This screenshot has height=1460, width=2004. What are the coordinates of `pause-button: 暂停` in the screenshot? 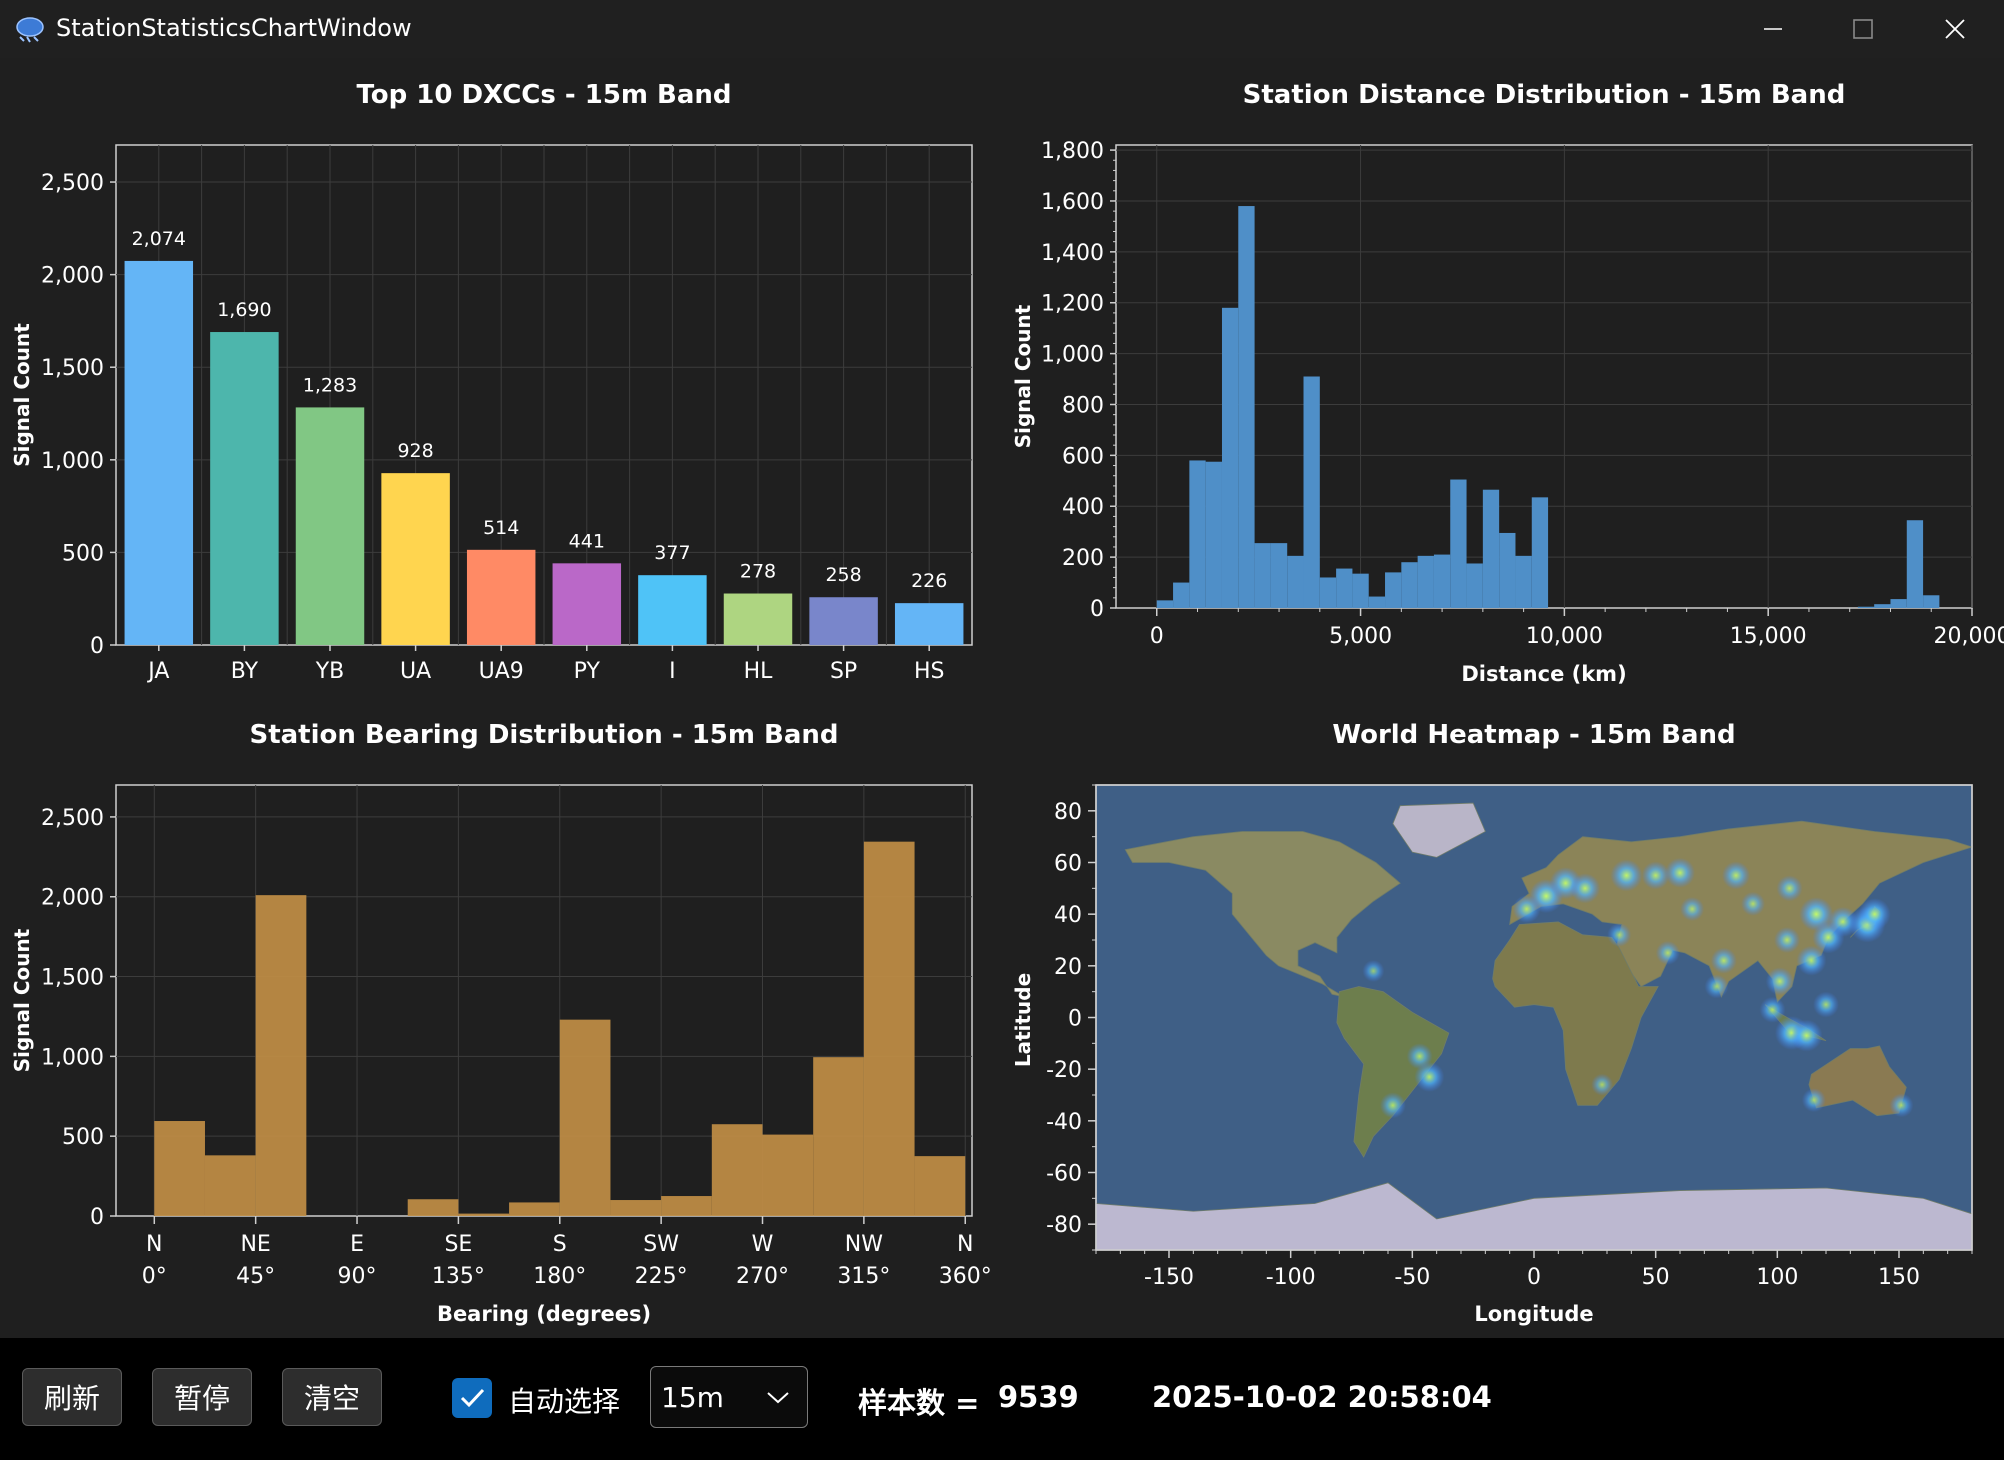 It's located at (202, 1397).